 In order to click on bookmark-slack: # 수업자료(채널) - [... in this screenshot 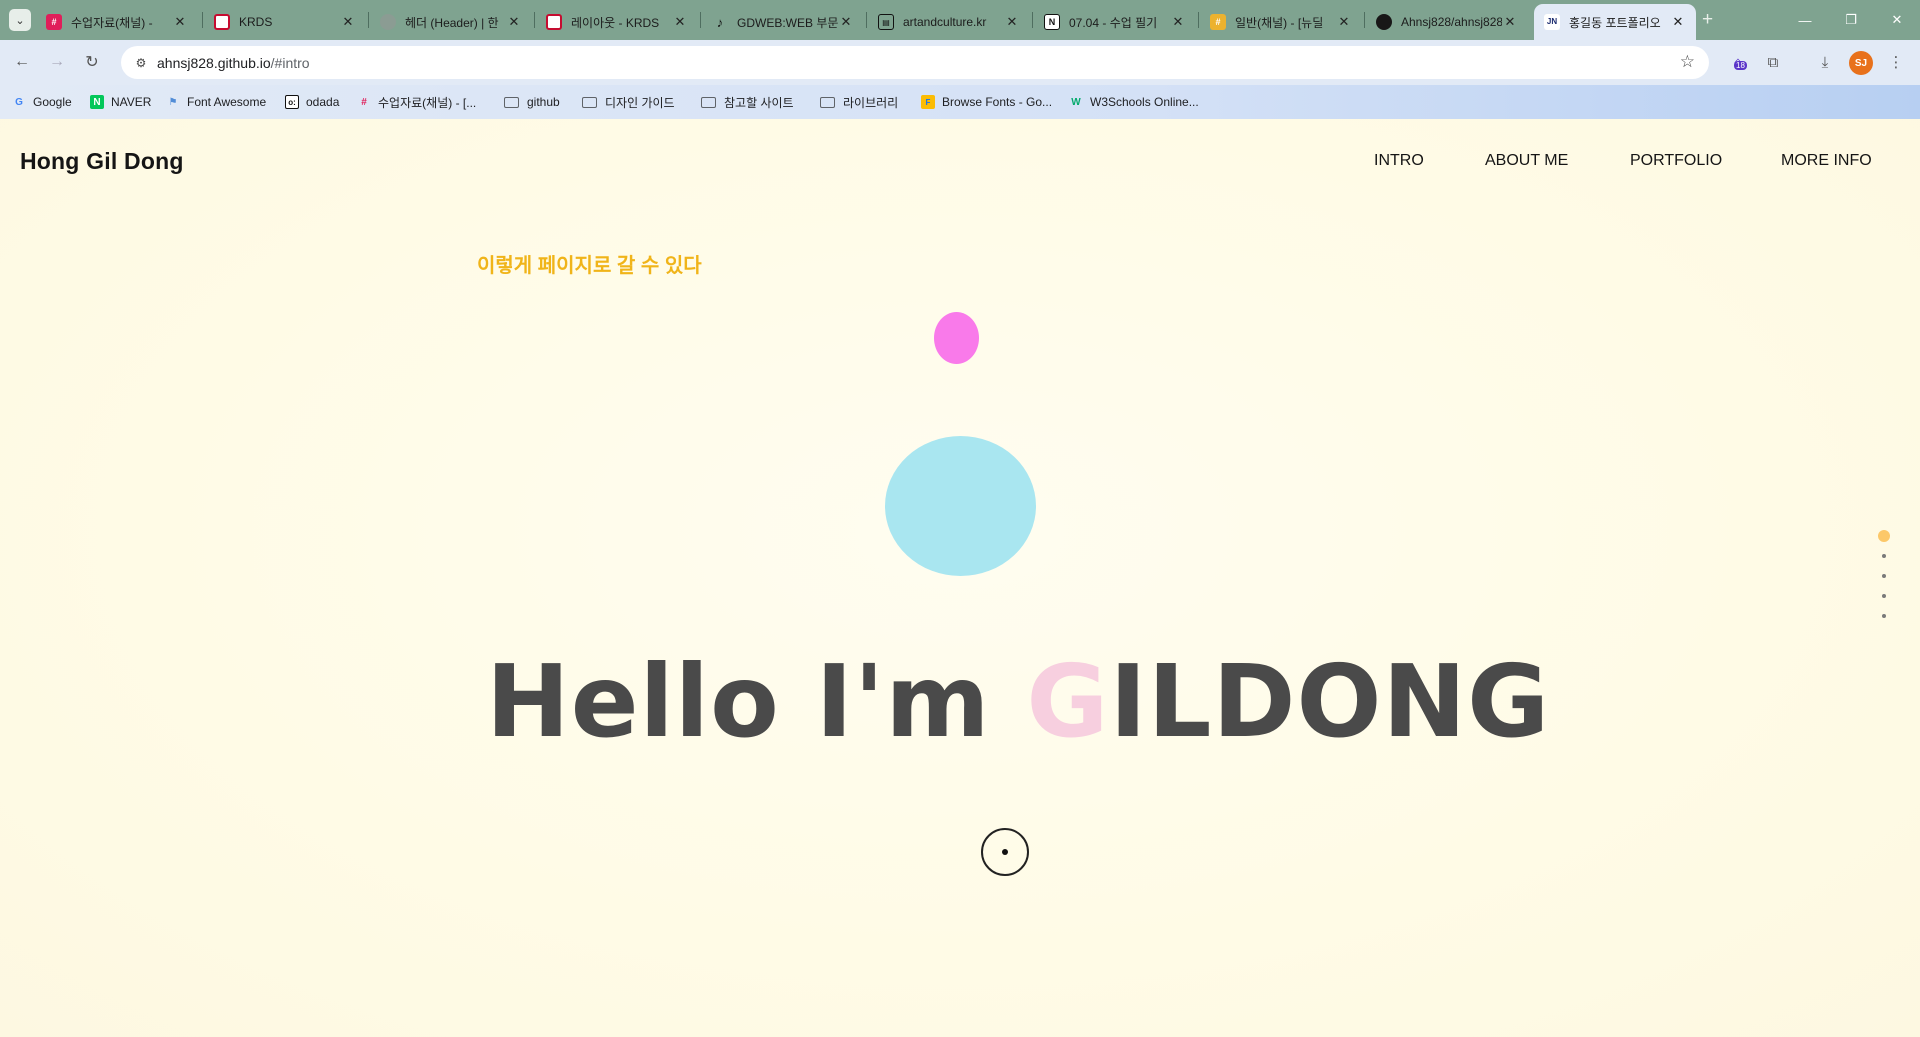, I will do `click(416, 102)`.